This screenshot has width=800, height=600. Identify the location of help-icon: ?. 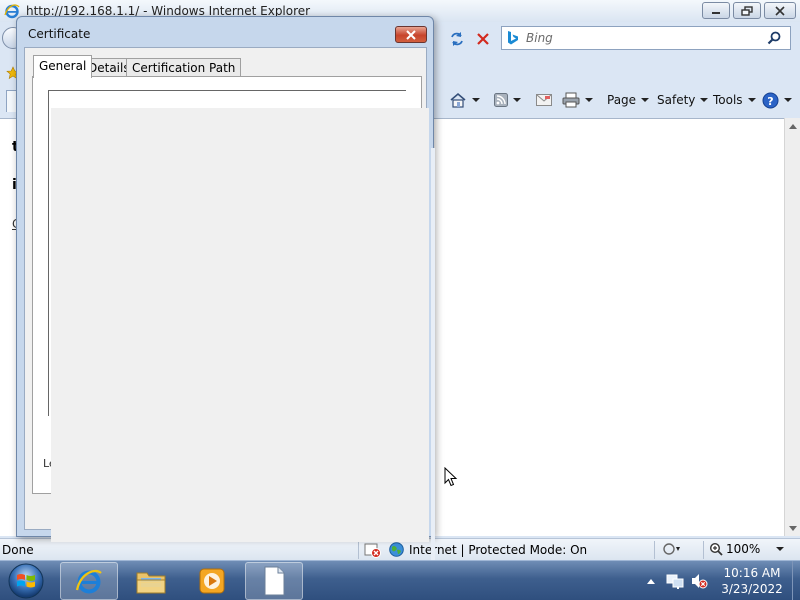
(770, 100).